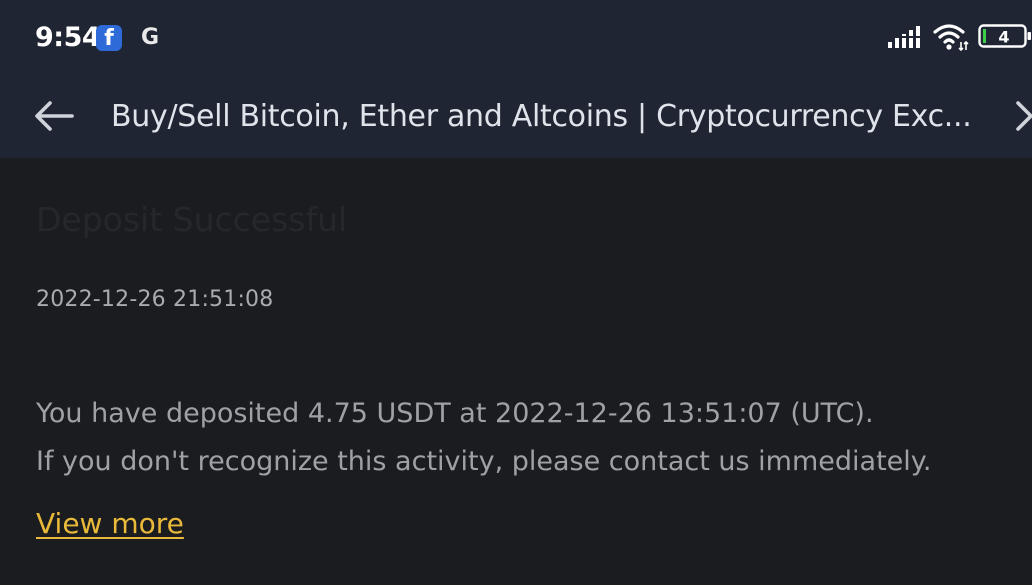 The height and width of the screenshot is (585, 1032). Describe the element at coordinates (150, 37) in the screenshot. I see `google-icon: G` at that location.